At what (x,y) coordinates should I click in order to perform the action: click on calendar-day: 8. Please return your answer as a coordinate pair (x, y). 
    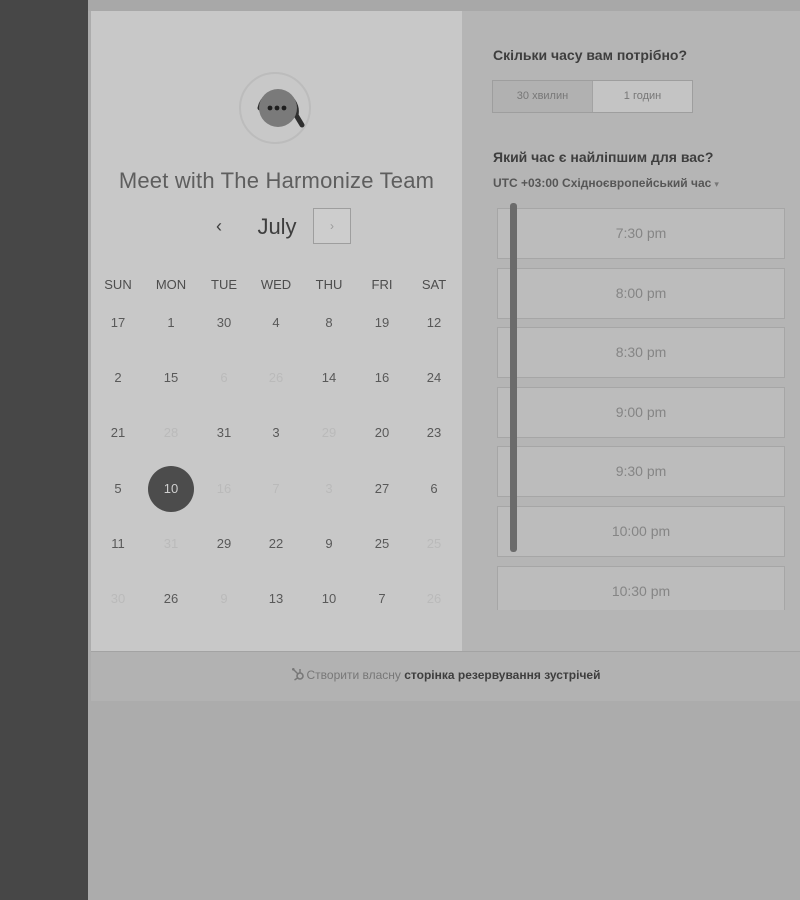
    Looking at the image, I should click on (329, 323).